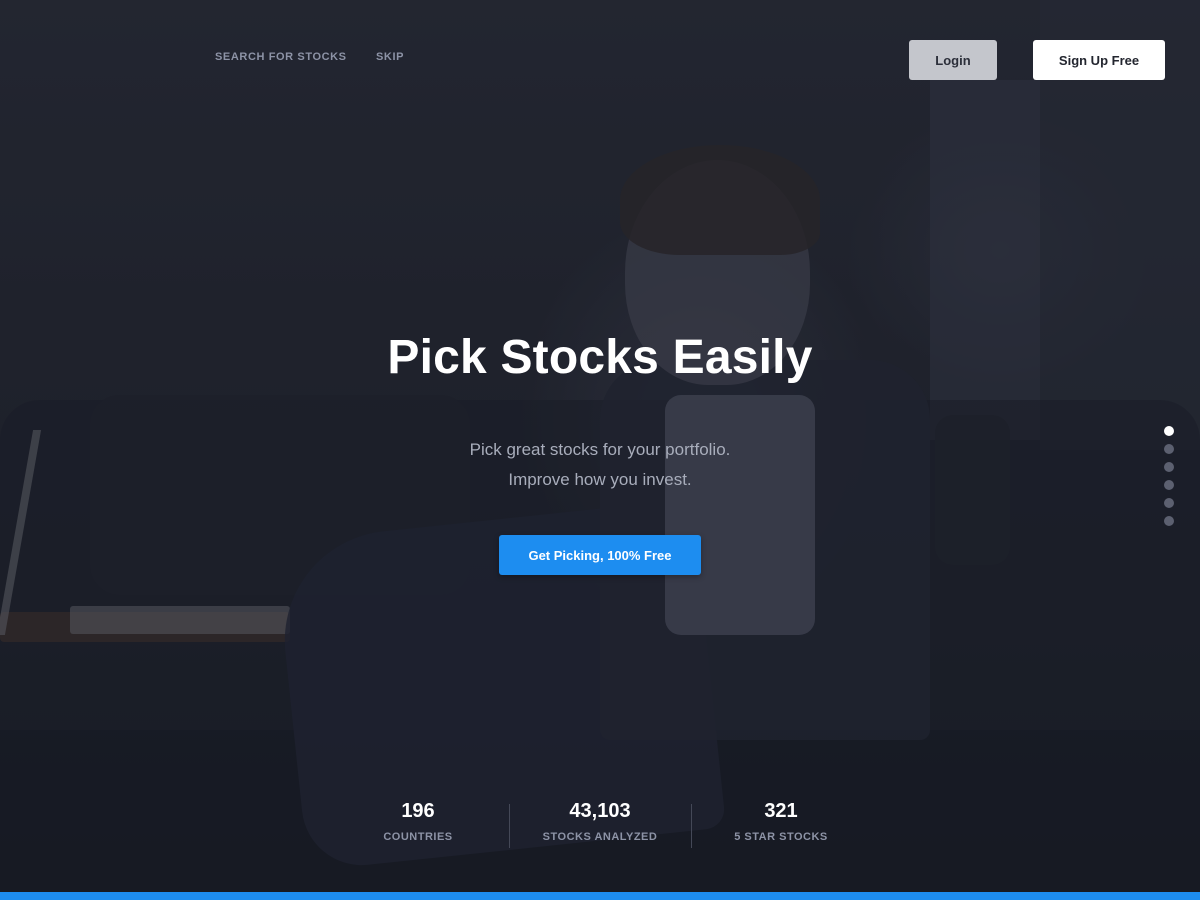  Describe the element at coordinates (600, 449) in the screenshot. I see `hero-subtitle-line-1: Pick great stocks for your portfolio.` at that location.